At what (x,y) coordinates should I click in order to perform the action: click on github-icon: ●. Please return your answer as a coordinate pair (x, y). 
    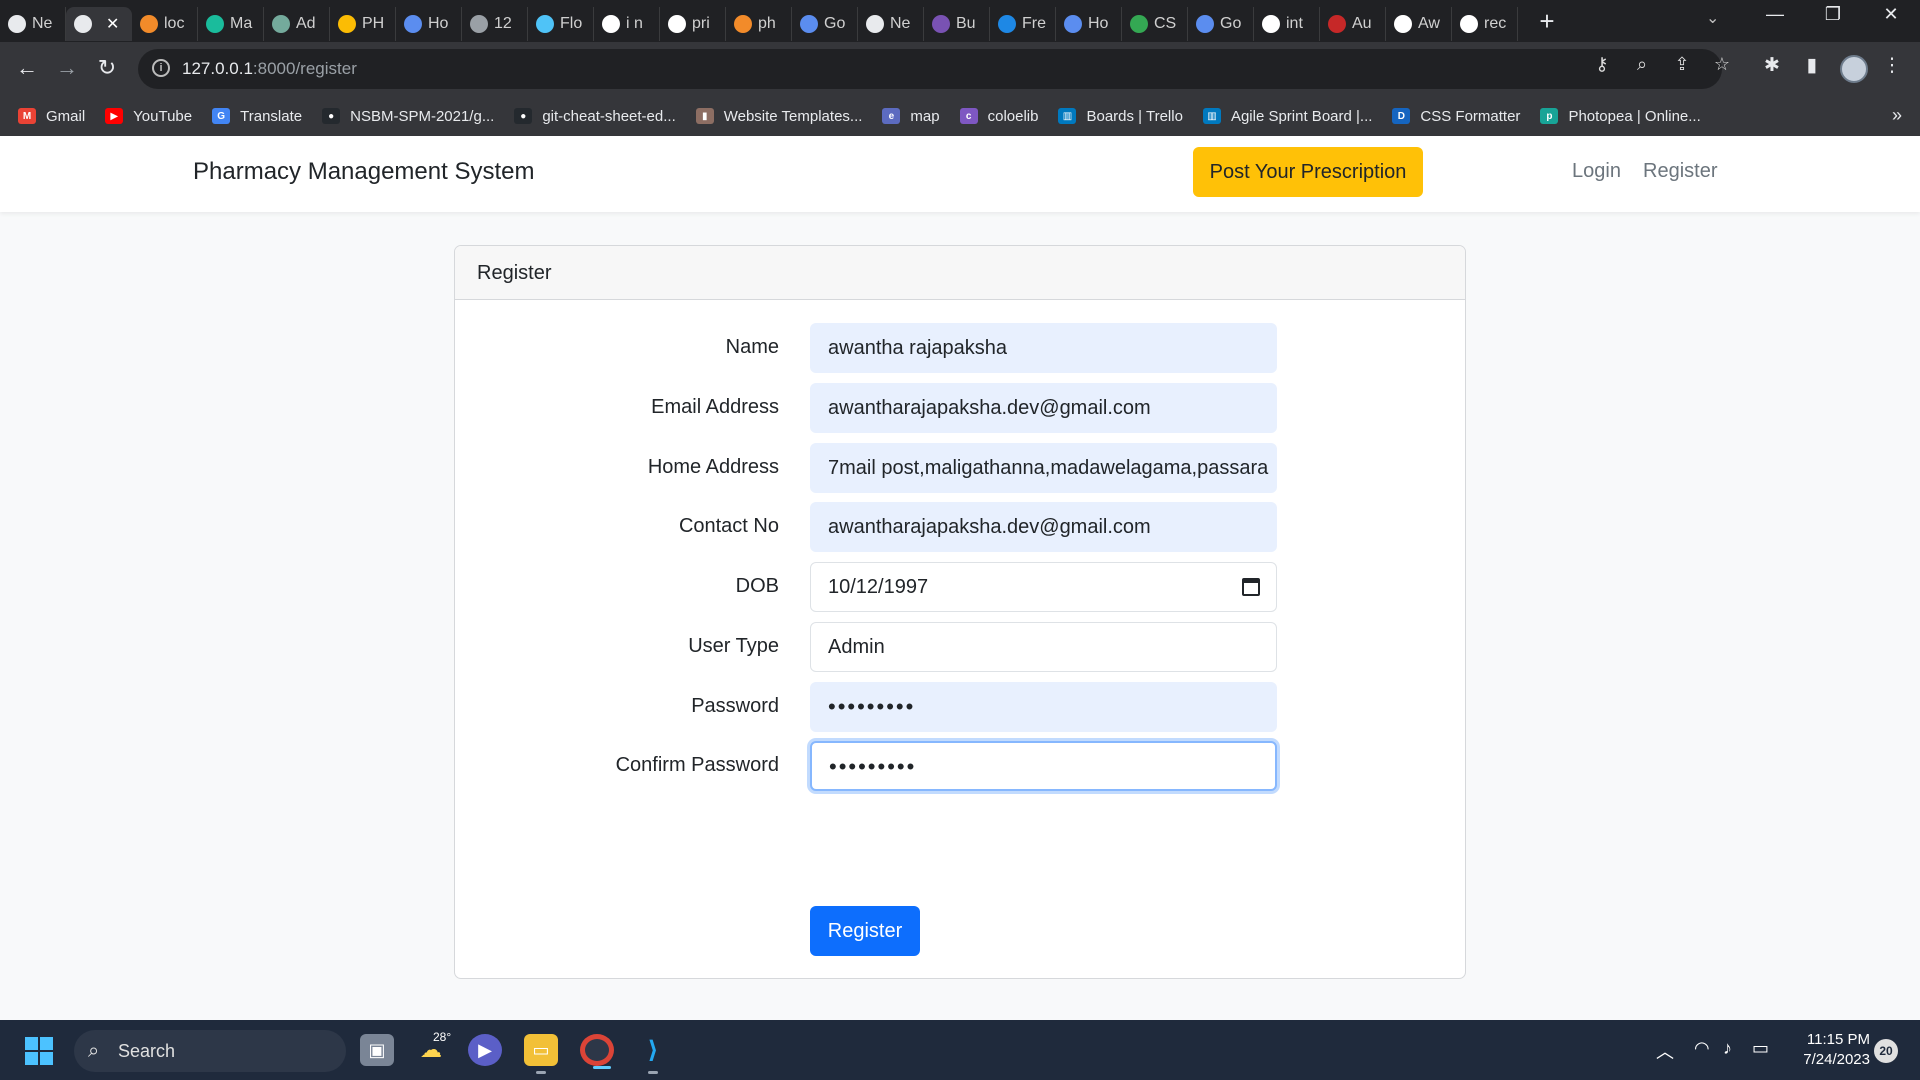
    Looking at the image, I should click on (523, 116).